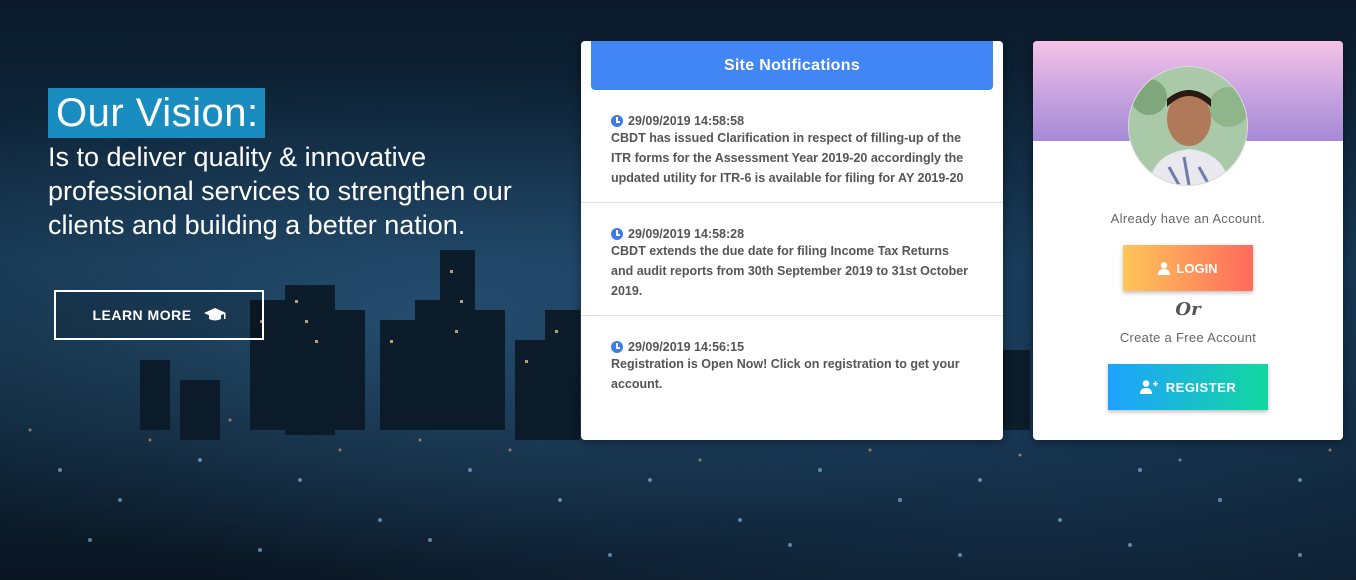 This screenshot has height=580, width=1356. Describe the element at coordinates (1201, 387) in the screenshot. I see `register-label: REGISTER` at that location.